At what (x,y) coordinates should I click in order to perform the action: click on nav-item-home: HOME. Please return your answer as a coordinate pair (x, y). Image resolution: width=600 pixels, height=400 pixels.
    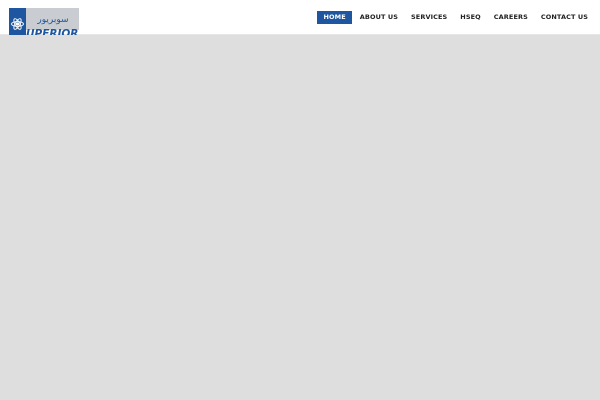
    Looking at the image, I should click on (334, 17).